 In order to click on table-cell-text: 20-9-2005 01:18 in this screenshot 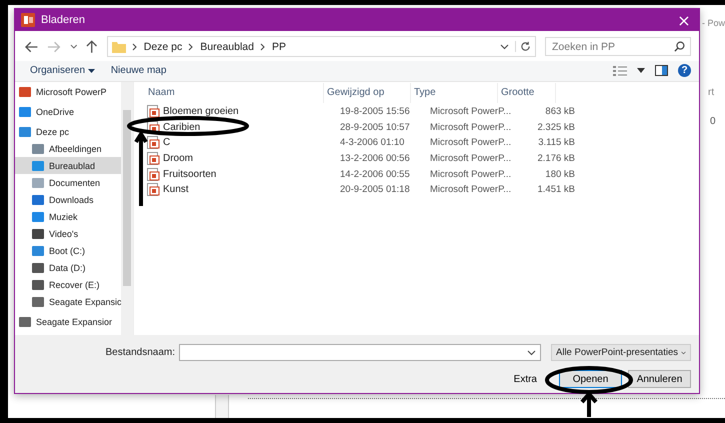, I will do `click(375, 190)`.